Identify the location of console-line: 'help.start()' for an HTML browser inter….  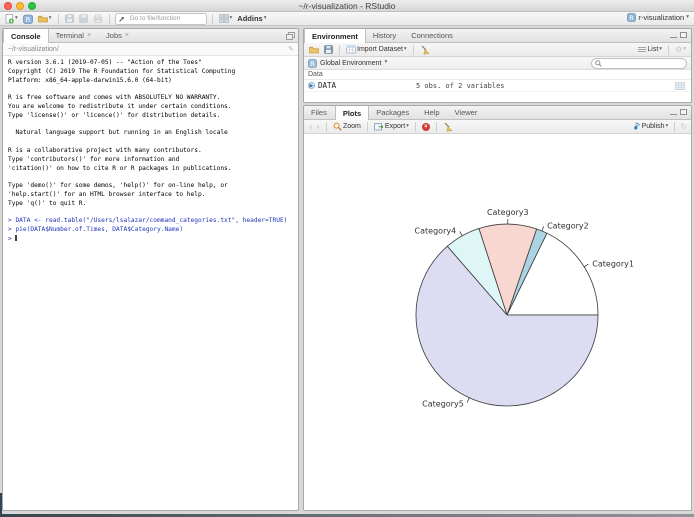
(107, 194).